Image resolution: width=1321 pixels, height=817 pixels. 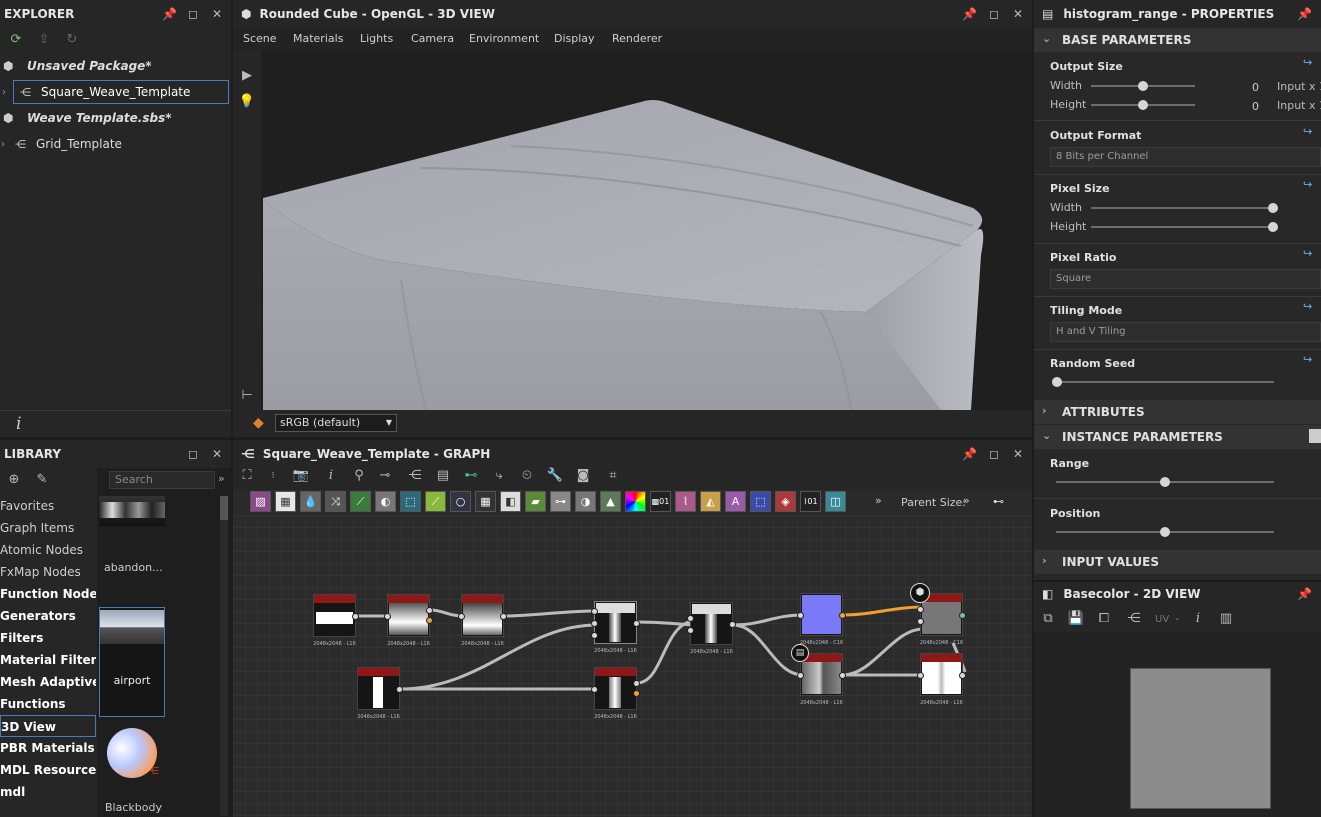 I want to click on library-category: Atomic Nodes, so click(x=48, y=550).